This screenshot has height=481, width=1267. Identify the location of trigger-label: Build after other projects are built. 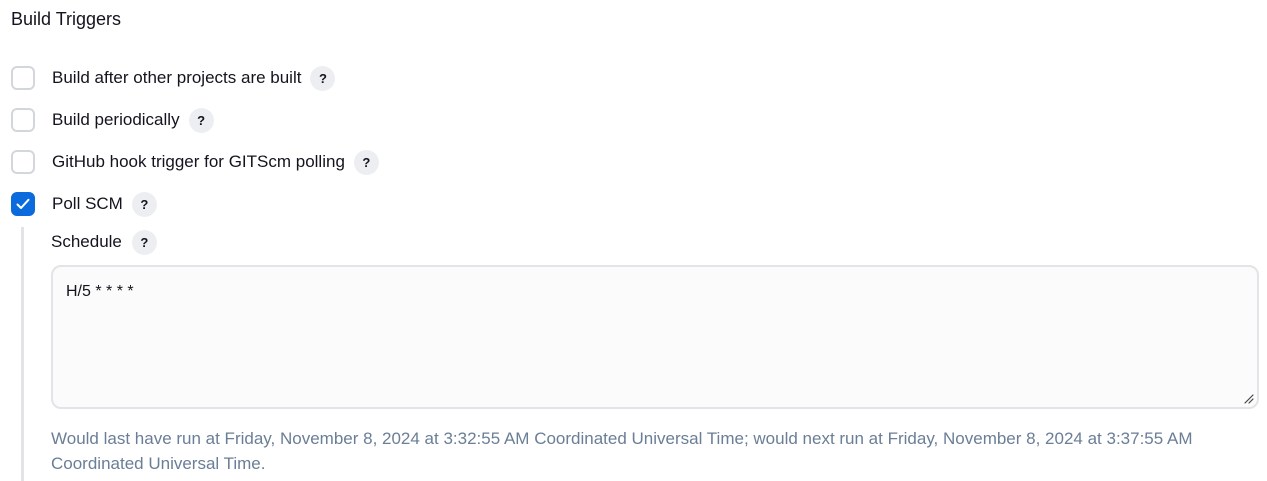
(176, 78).